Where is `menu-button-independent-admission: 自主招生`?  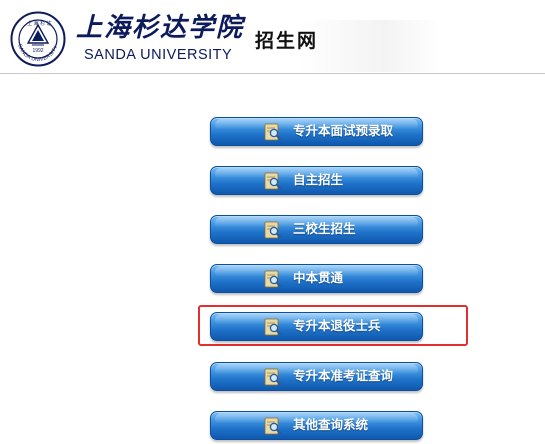
menu-button-independent-admission: 自主招生 is located at coordinates (316, 180).